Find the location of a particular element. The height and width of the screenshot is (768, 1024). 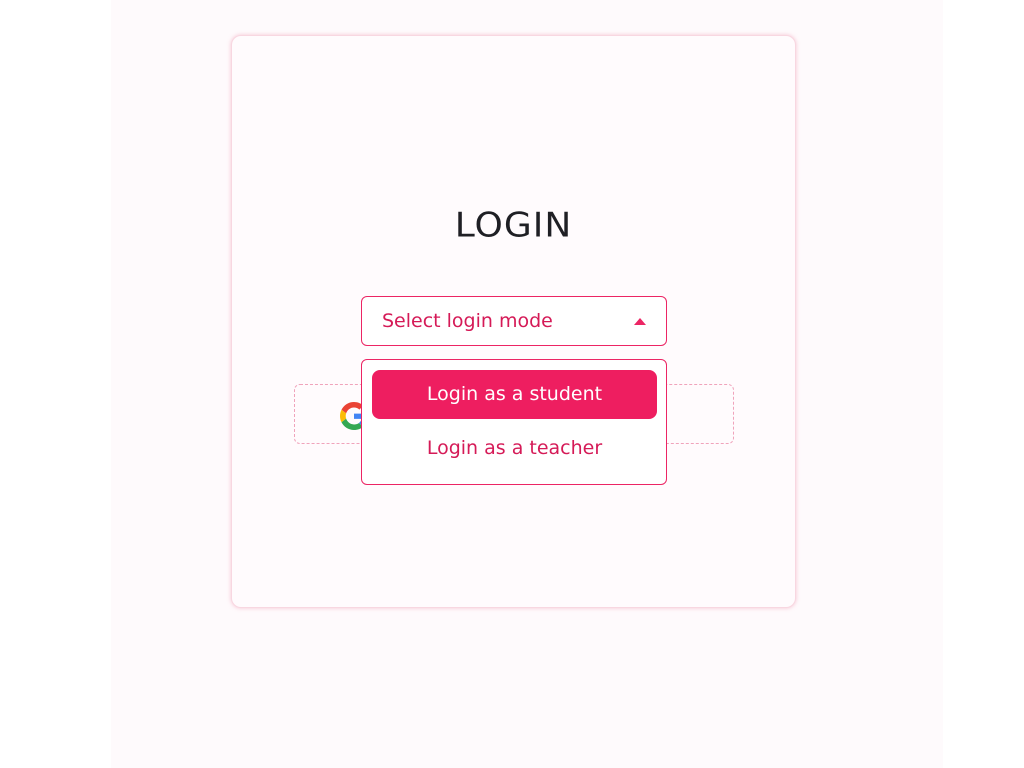

option-login-as-student: Login as a student is located at coordinates (514, 394).